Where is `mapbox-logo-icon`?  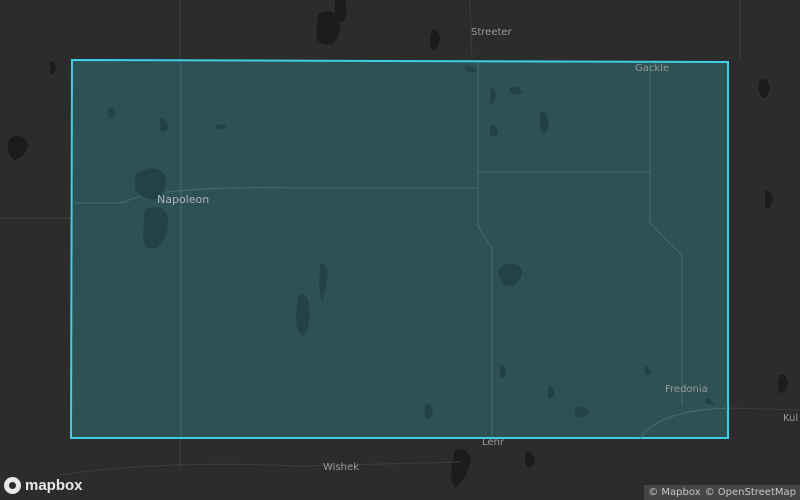
mapbox-logo-icon is located at coordinates (12, 485).